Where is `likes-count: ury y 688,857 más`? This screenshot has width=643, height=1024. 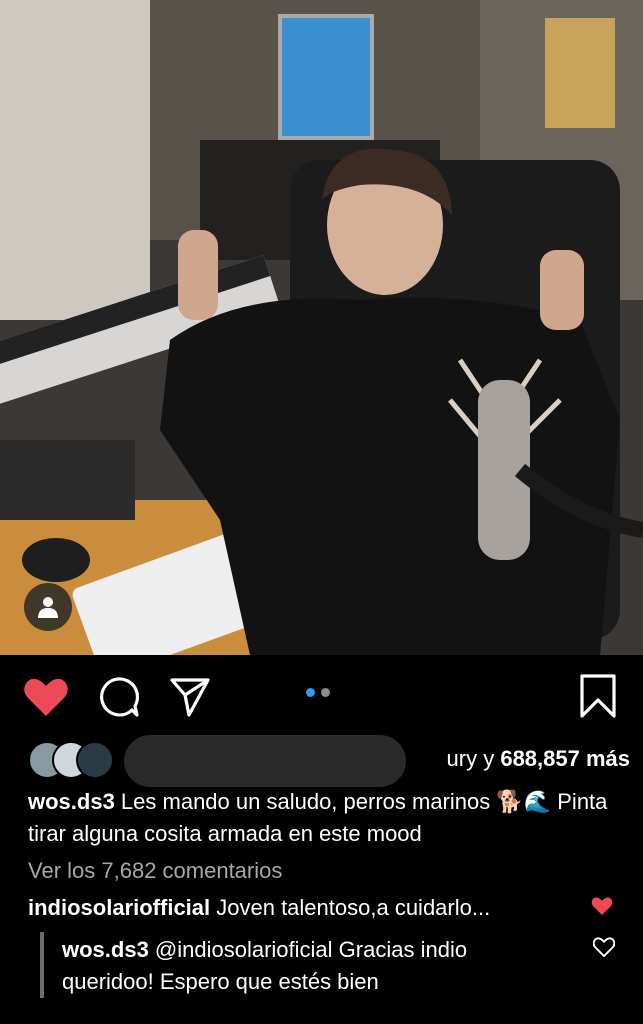
likes-count: ury y 688,857 más is located at coordinates (538, 759).